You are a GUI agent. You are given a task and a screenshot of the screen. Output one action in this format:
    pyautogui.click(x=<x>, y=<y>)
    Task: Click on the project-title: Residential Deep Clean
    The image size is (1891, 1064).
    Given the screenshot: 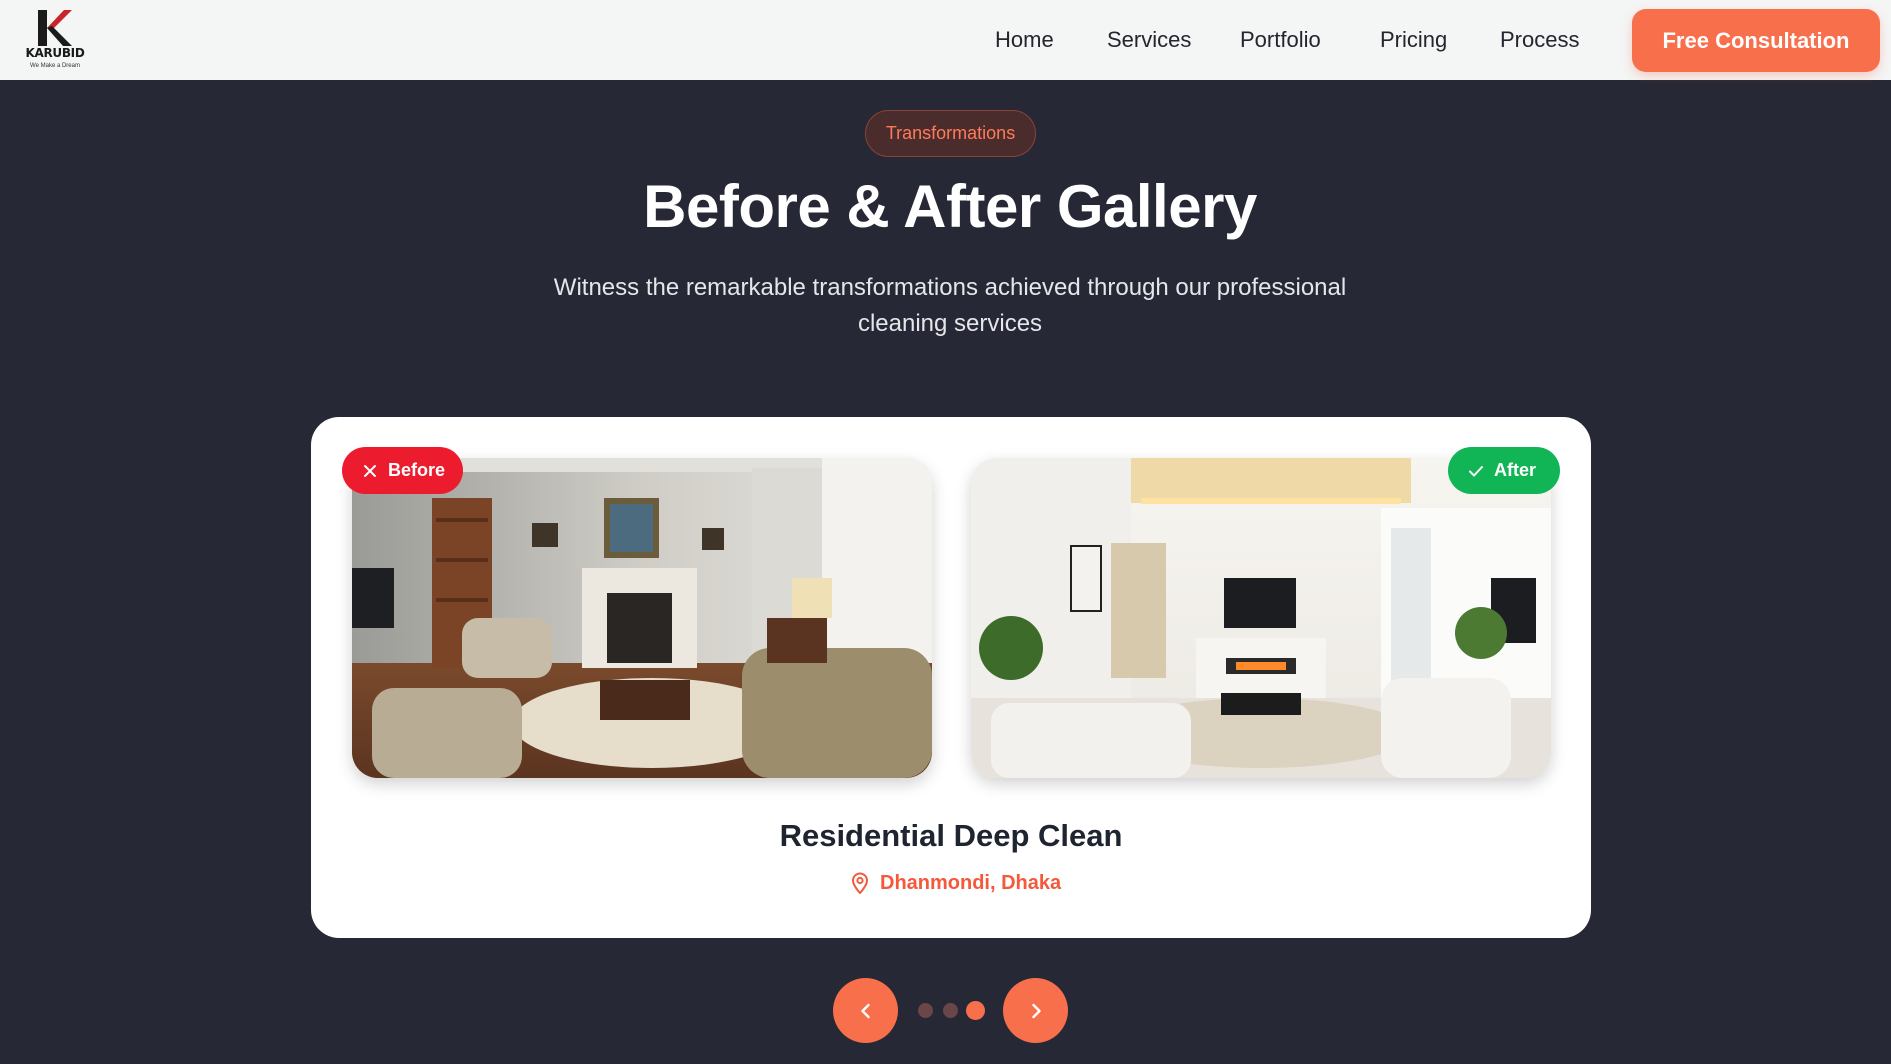 What is the action you would take?
    pyautogui.click(x=951, y=835)
    